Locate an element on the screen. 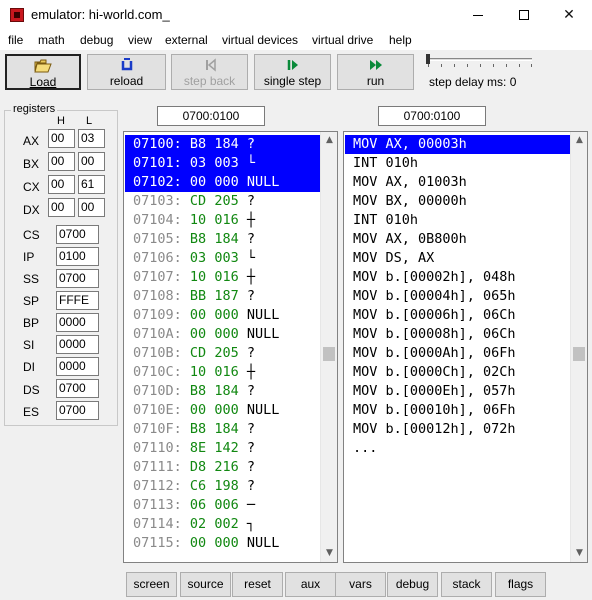  step-delay-slider-track is located at coordinates (480, 59).